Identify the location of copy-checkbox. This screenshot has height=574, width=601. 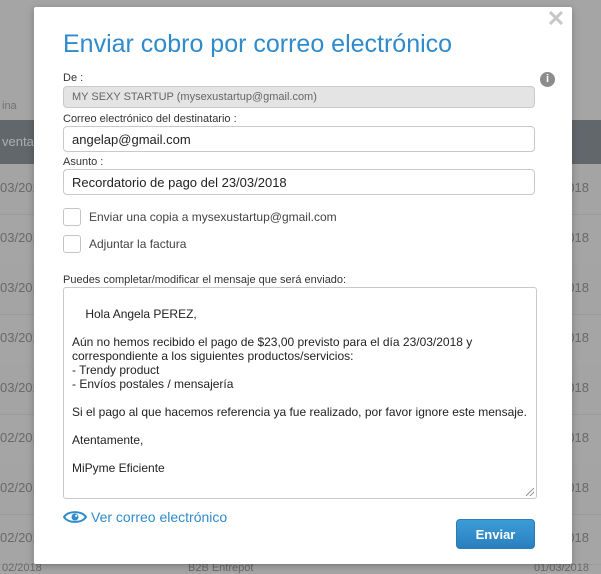
(72, 217).